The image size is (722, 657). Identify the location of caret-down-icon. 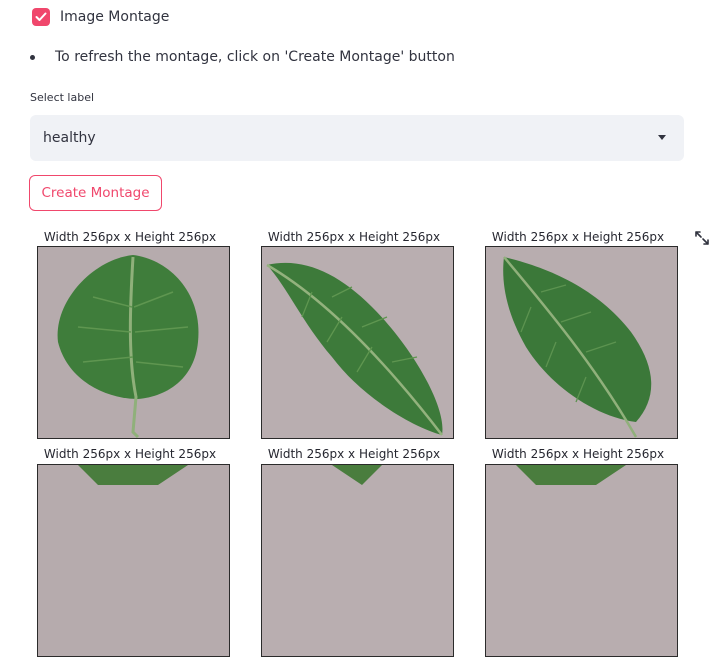
(662, 137).